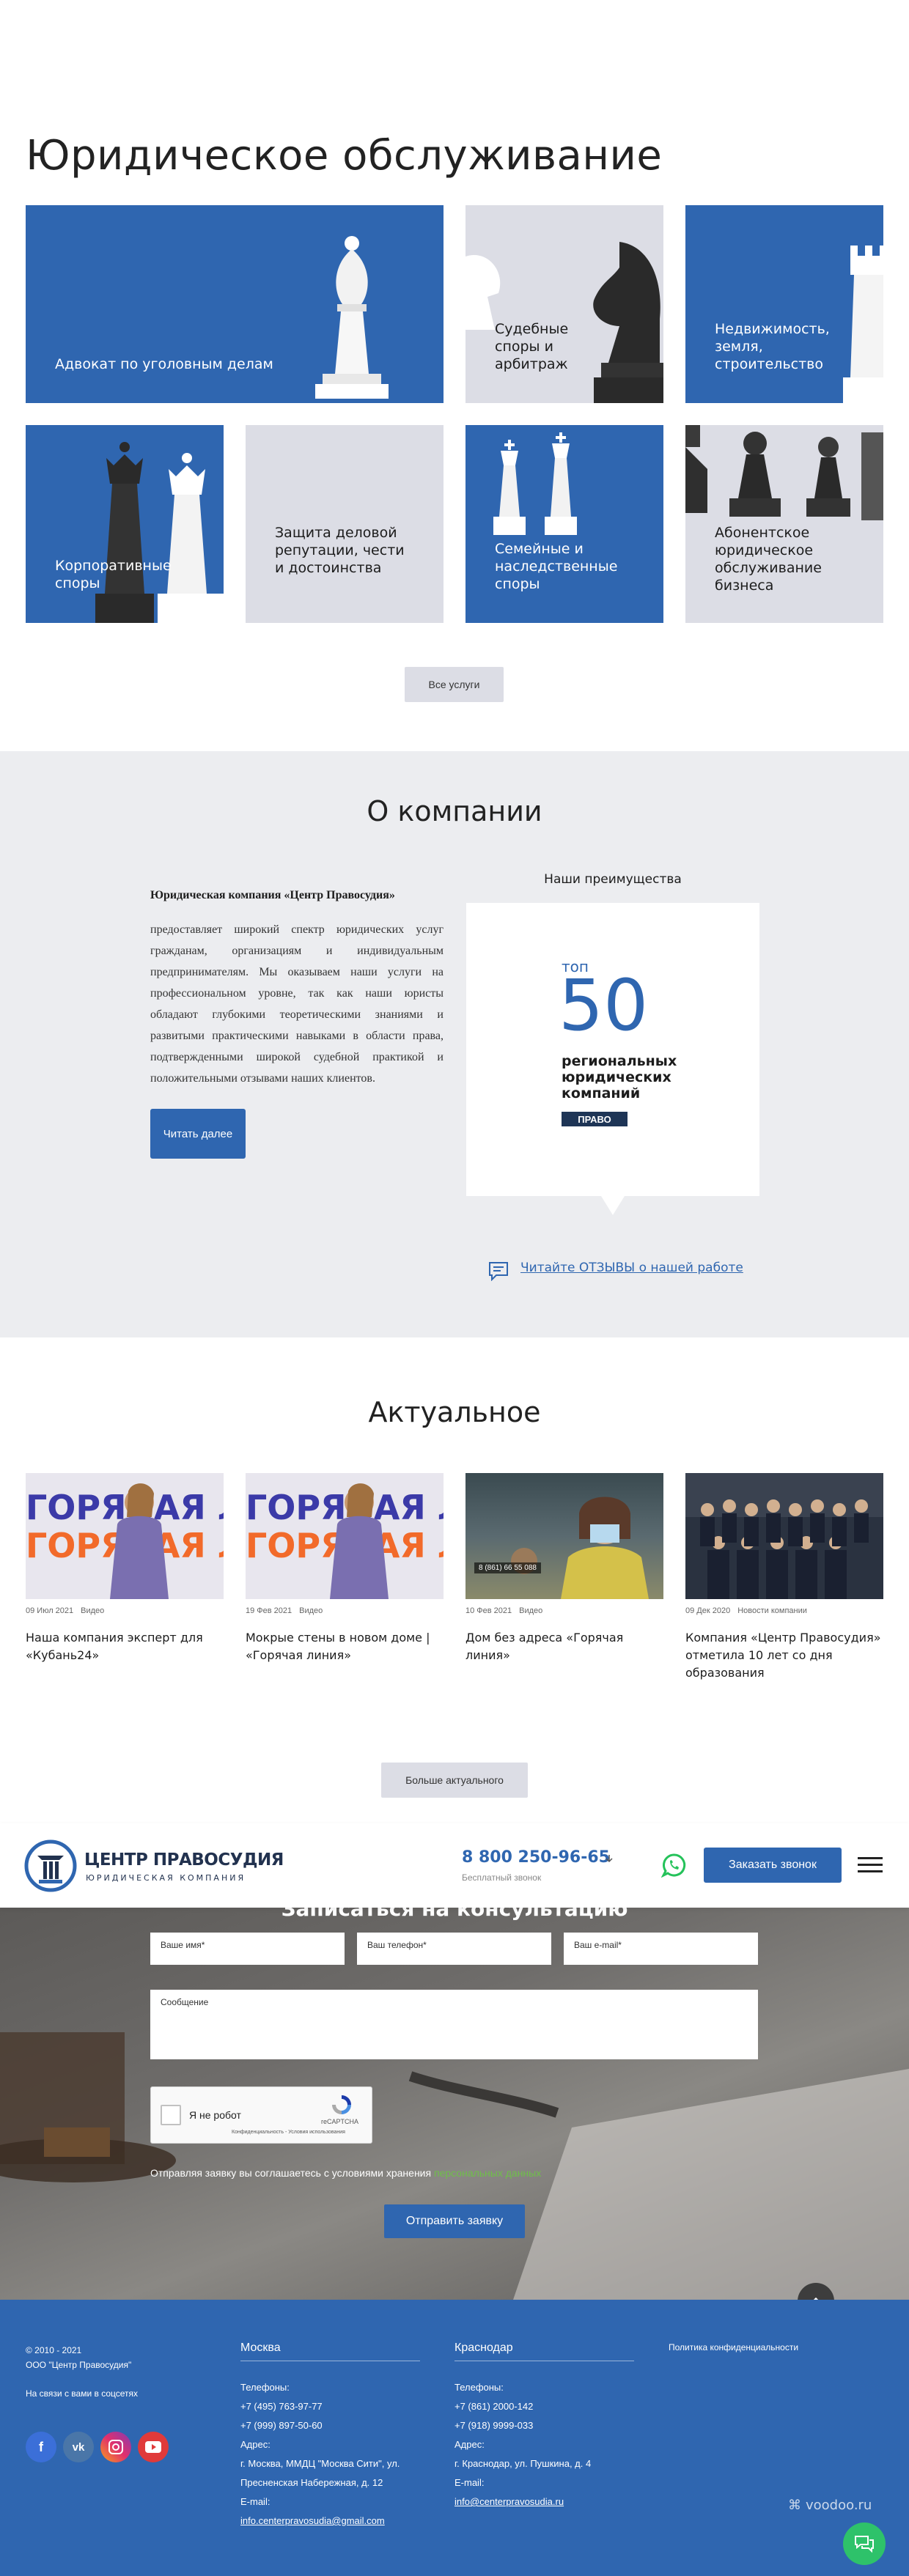  What do you see at coordinates (613, 879) in the screenshot?
I see `advantages-title: Наши преимущества` at bounding box center [613, 879].